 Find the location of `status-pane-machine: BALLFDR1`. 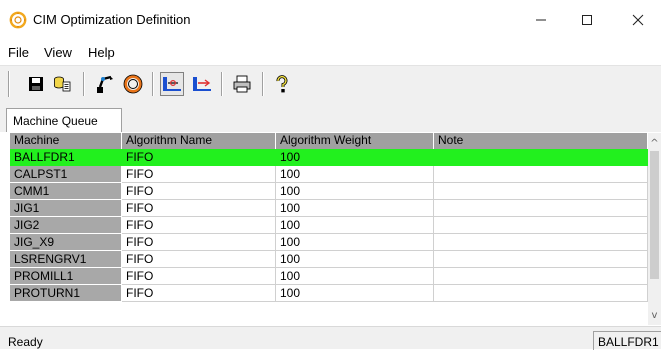

status-pane-machine: BALLFDR1 is located at coordinates (627, 340).